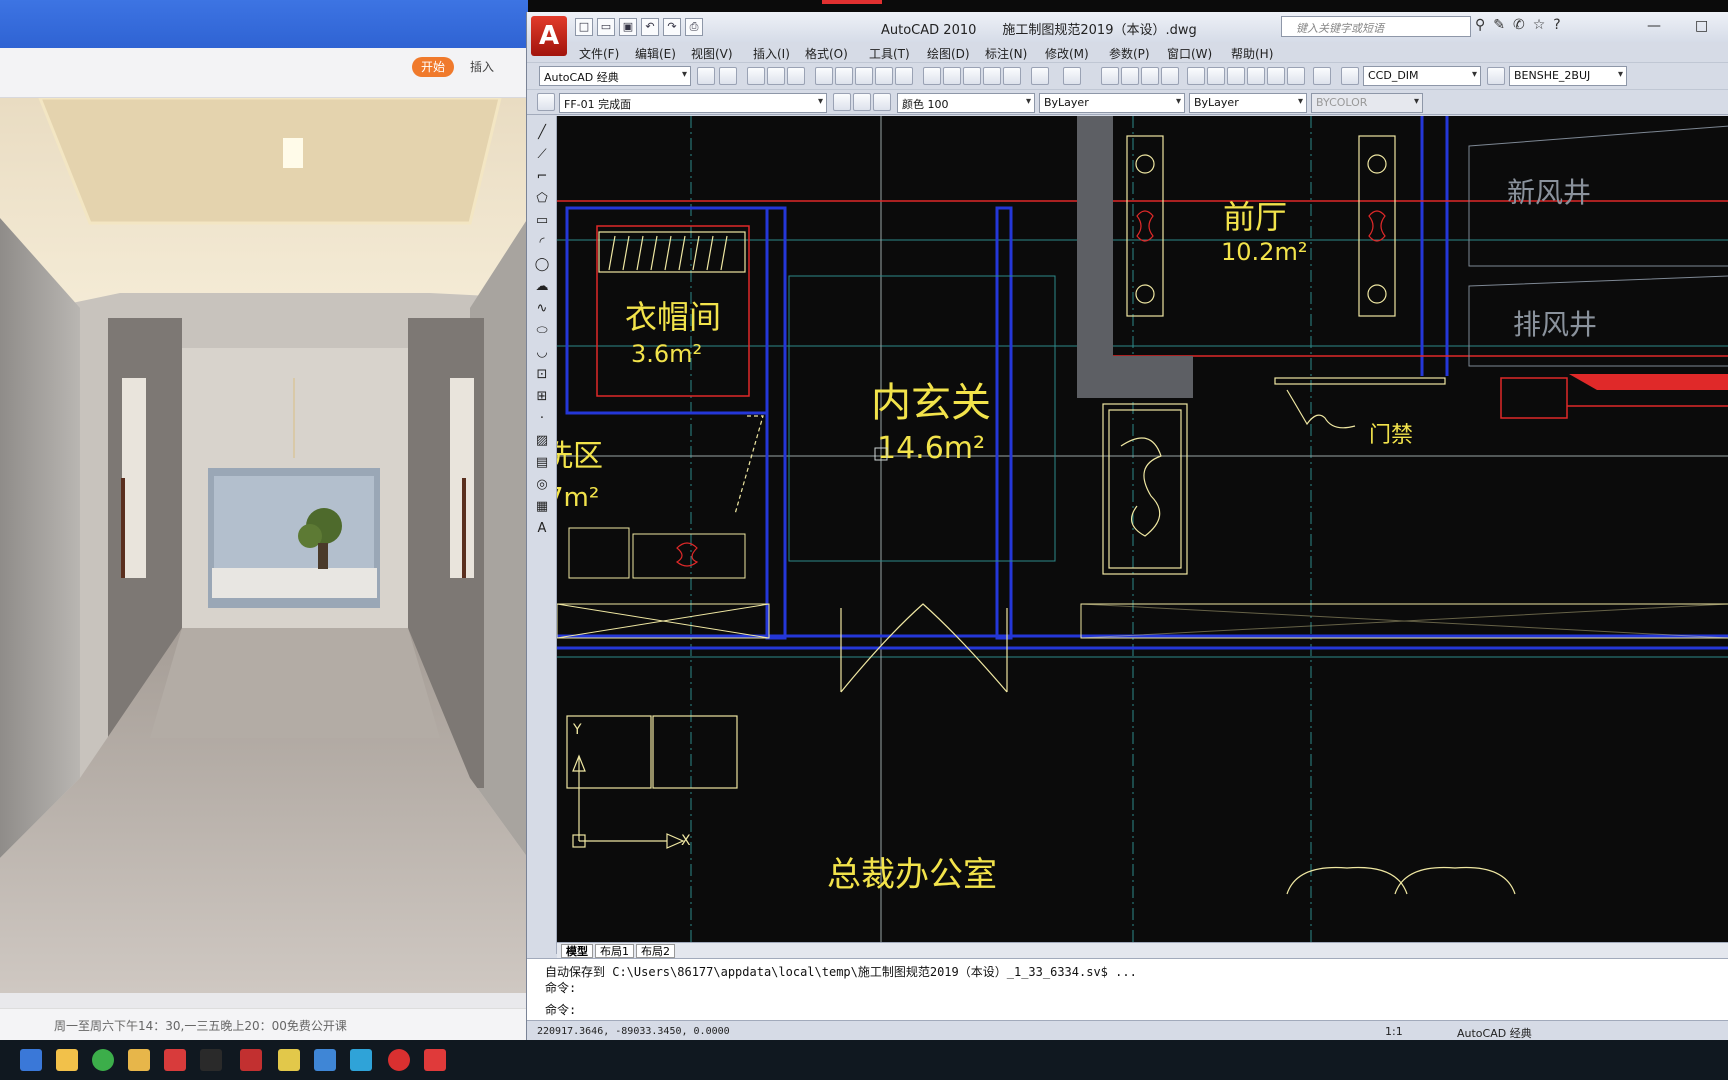  I want to click on menu-modify: 修改(M), so click(1067, 53).